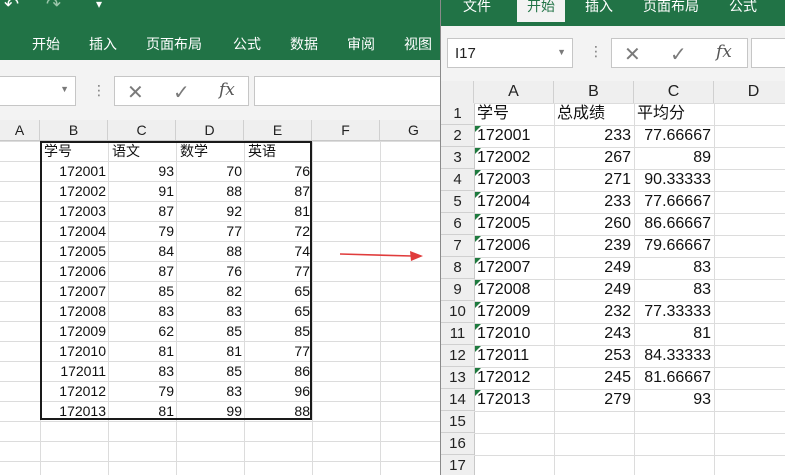 Image resolution: width=785 pixels, height=475 pixels. I want to click on check-icon: ✓, so click(678, 54).